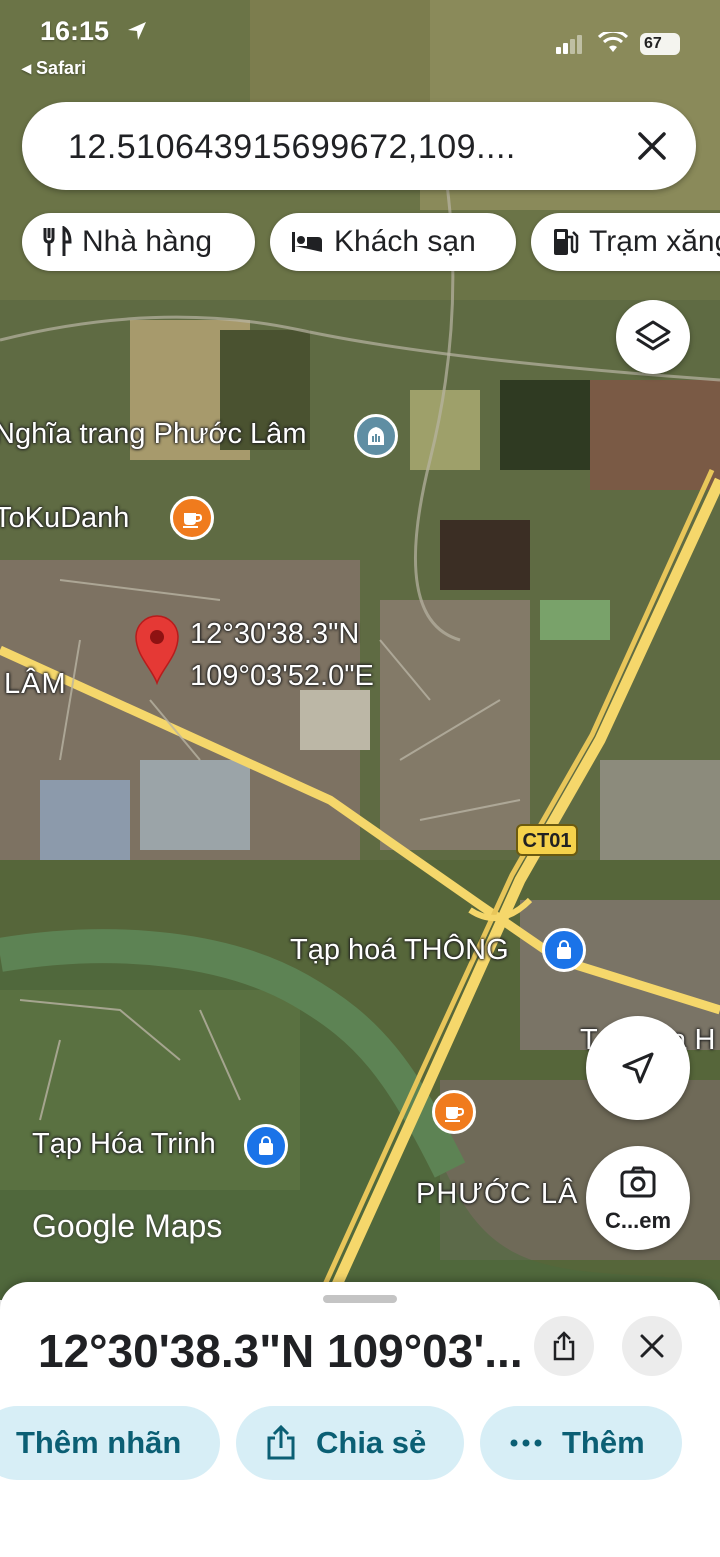 The height and width of the screenshot is (1557, 720). Describe the element at coordinates (307, 242) in the screenshot. I see `hotel-icon` at that location.